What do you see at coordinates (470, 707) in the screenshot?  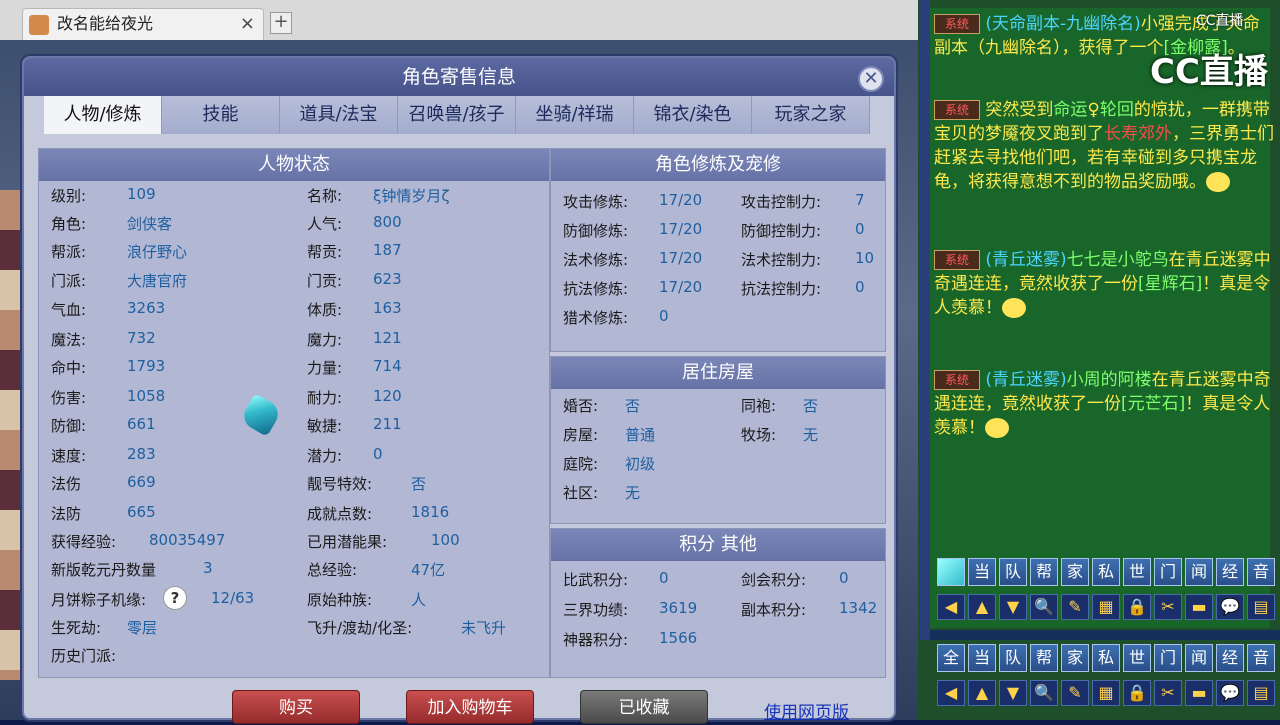 I see `add-cart-button: 加入购物车` at bounding box center [470, 707].